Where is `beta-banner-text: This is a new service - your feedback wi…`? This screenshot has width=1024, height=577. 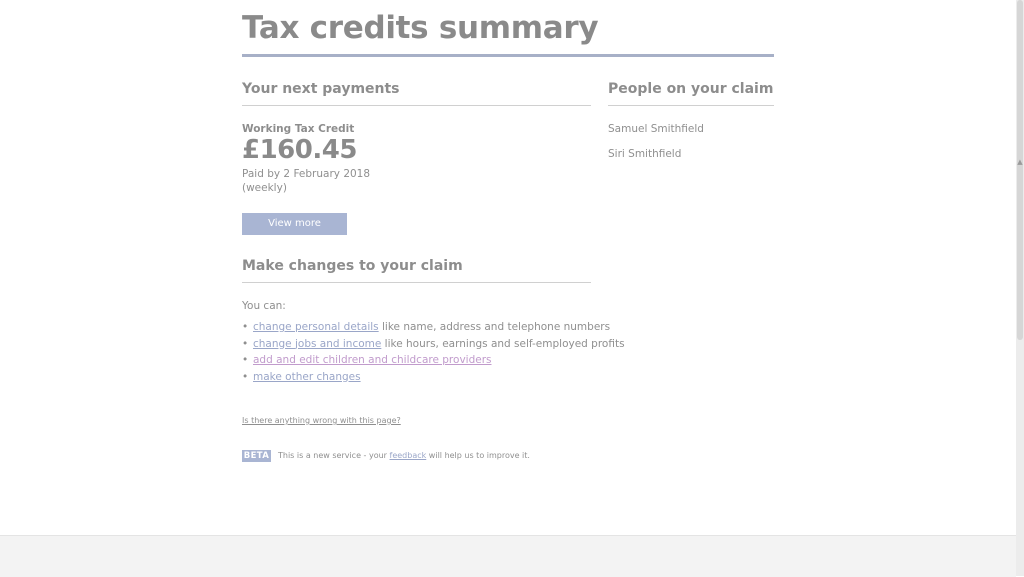
beta-banner-text: This is a new service - your feedback wi… is located at coordinates (404, 455).